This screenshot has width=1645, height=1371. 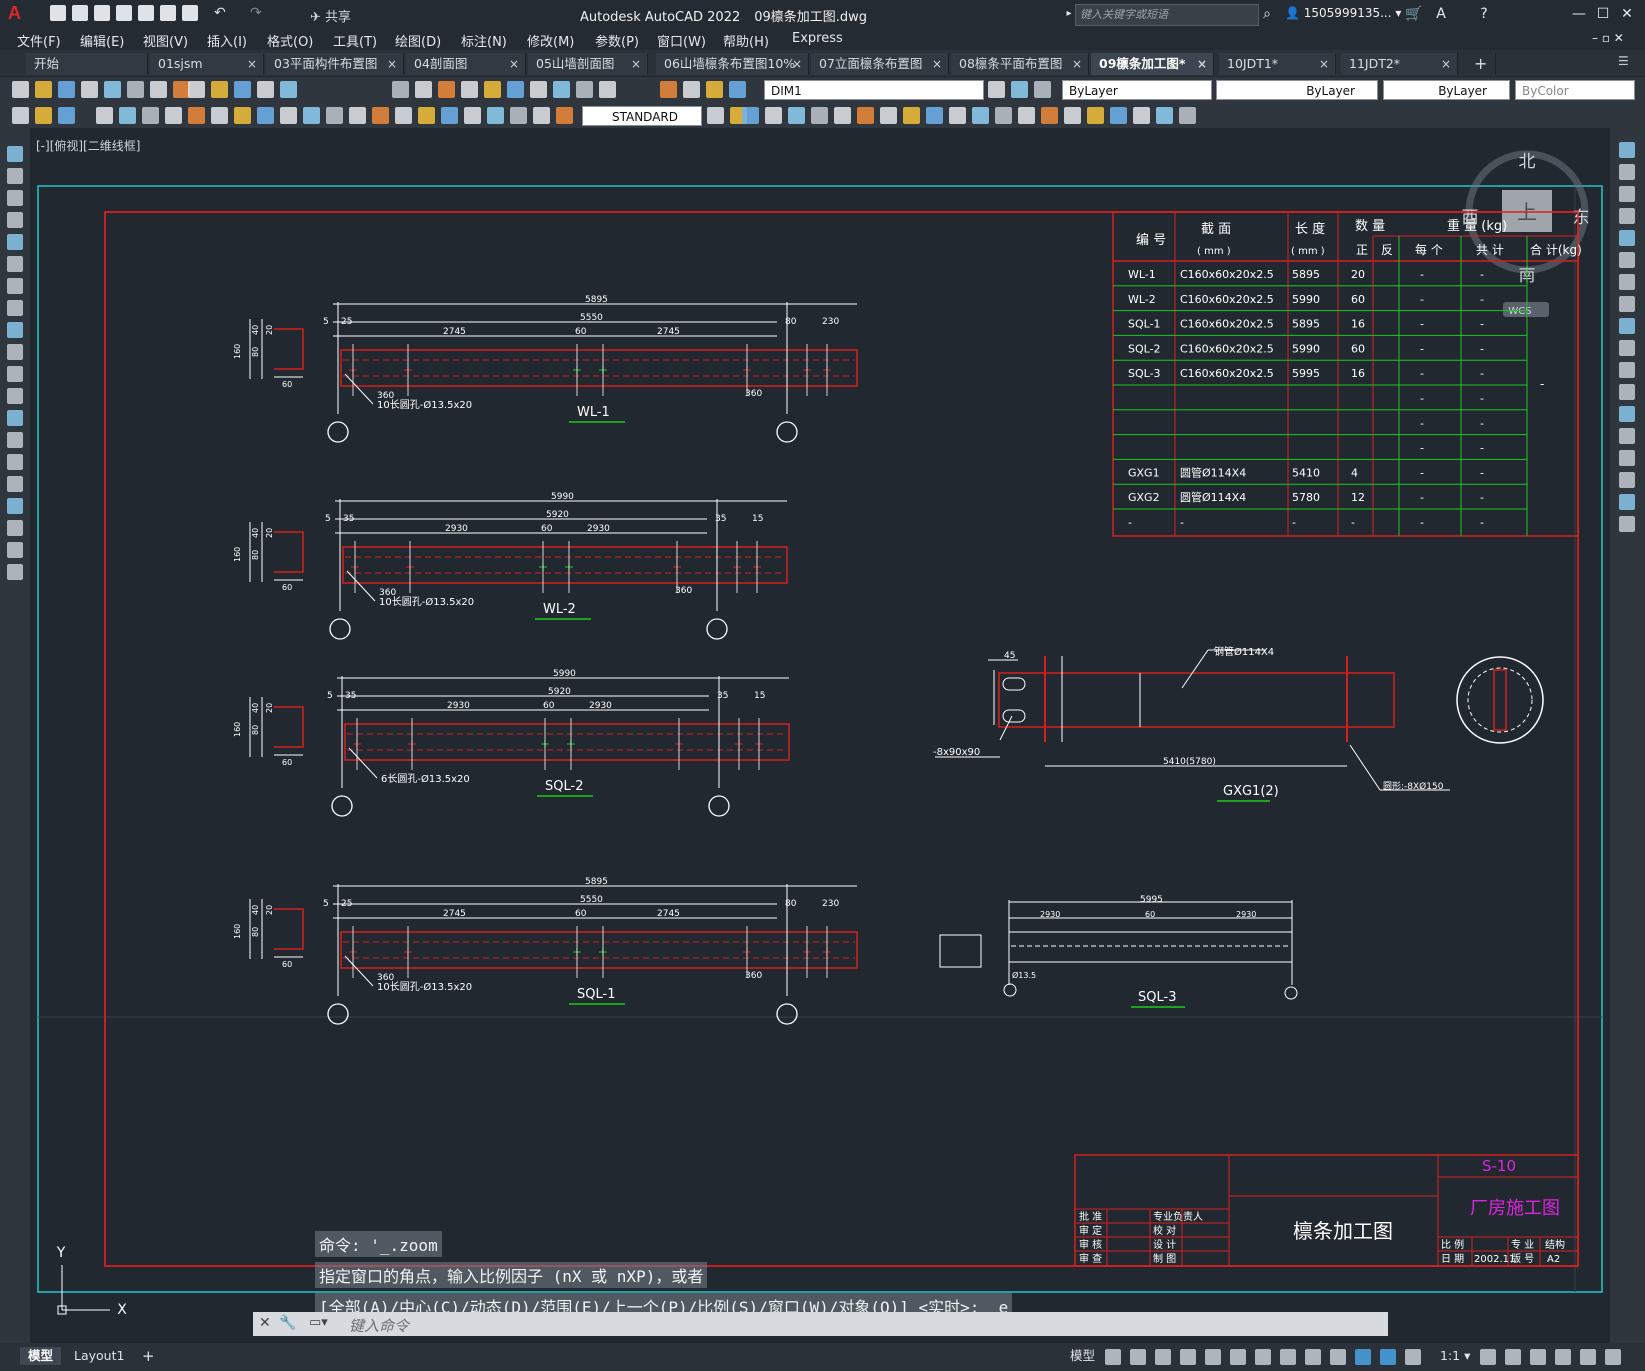 What do you see at coordinates (290, 40) in the screenshot?
I see `menu-format: 格式(O)` at bounding box center [290, 40].